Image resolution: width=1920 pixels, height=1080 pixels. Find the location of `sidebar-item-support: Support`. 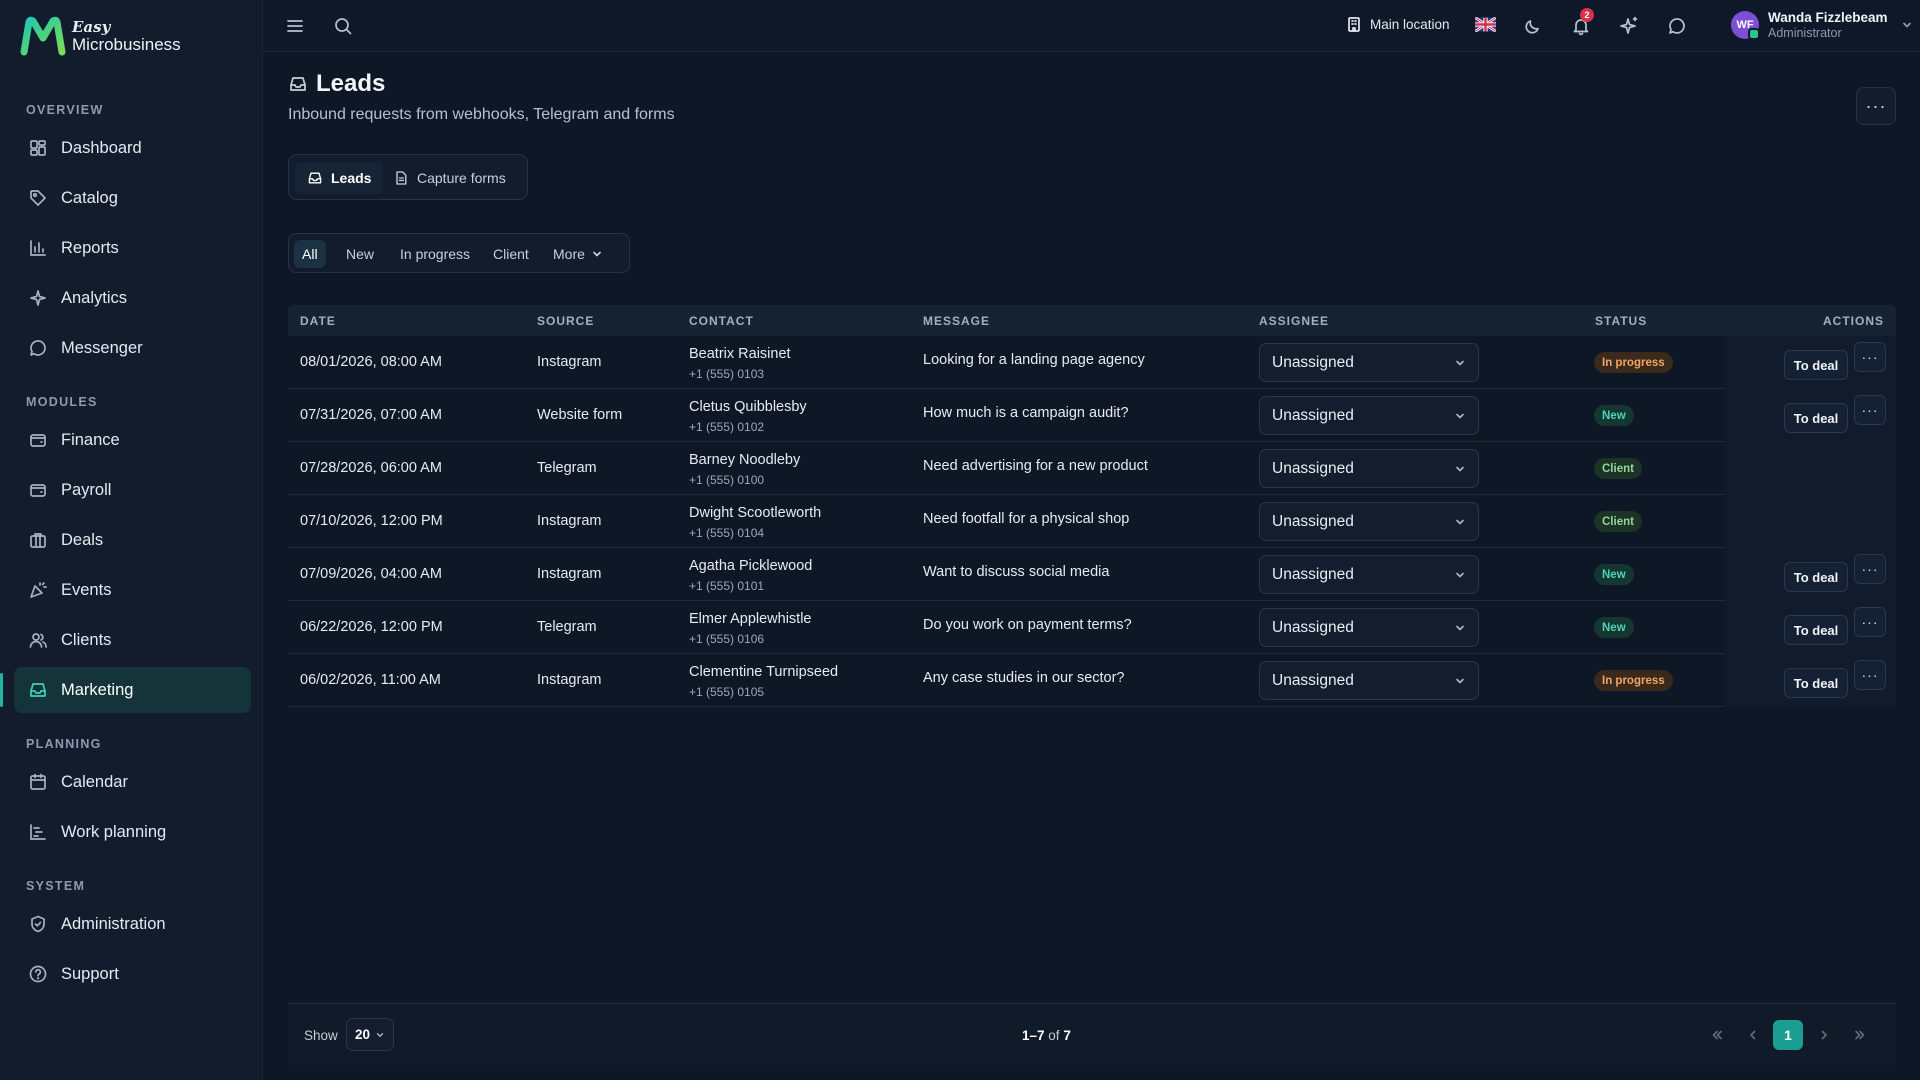

sidebar-item-support: Support is located at coordinates (132, 974).